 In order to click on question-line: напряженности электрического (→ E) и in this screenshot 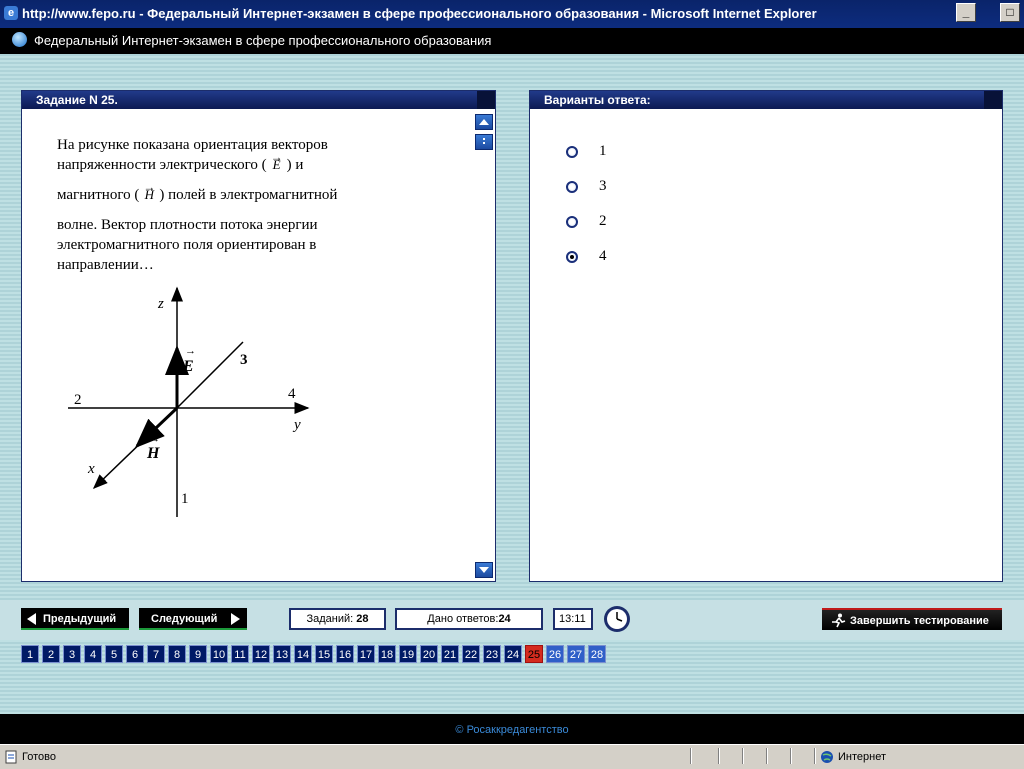, I will do `click(237, 162)`.